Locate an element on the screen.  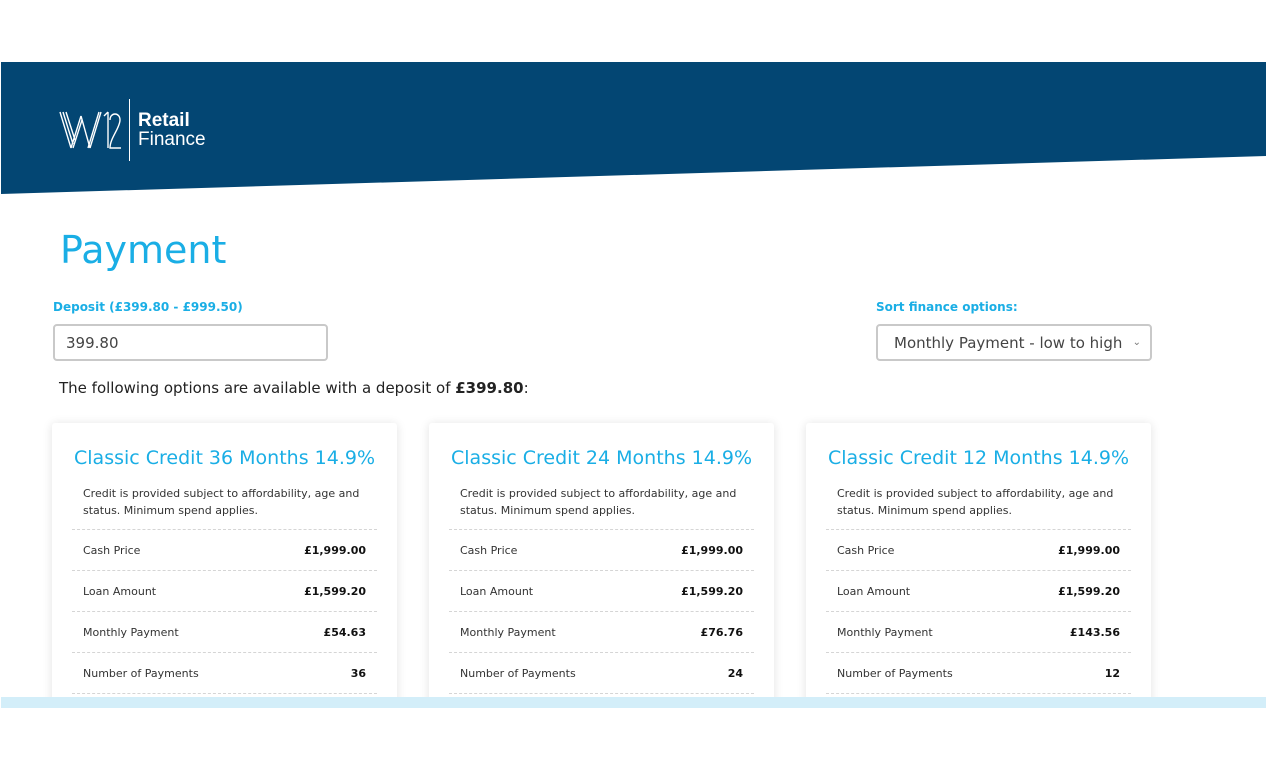
row-monthly-payment: Monthly Payment £143.56 is located at coordinates (978, 632).